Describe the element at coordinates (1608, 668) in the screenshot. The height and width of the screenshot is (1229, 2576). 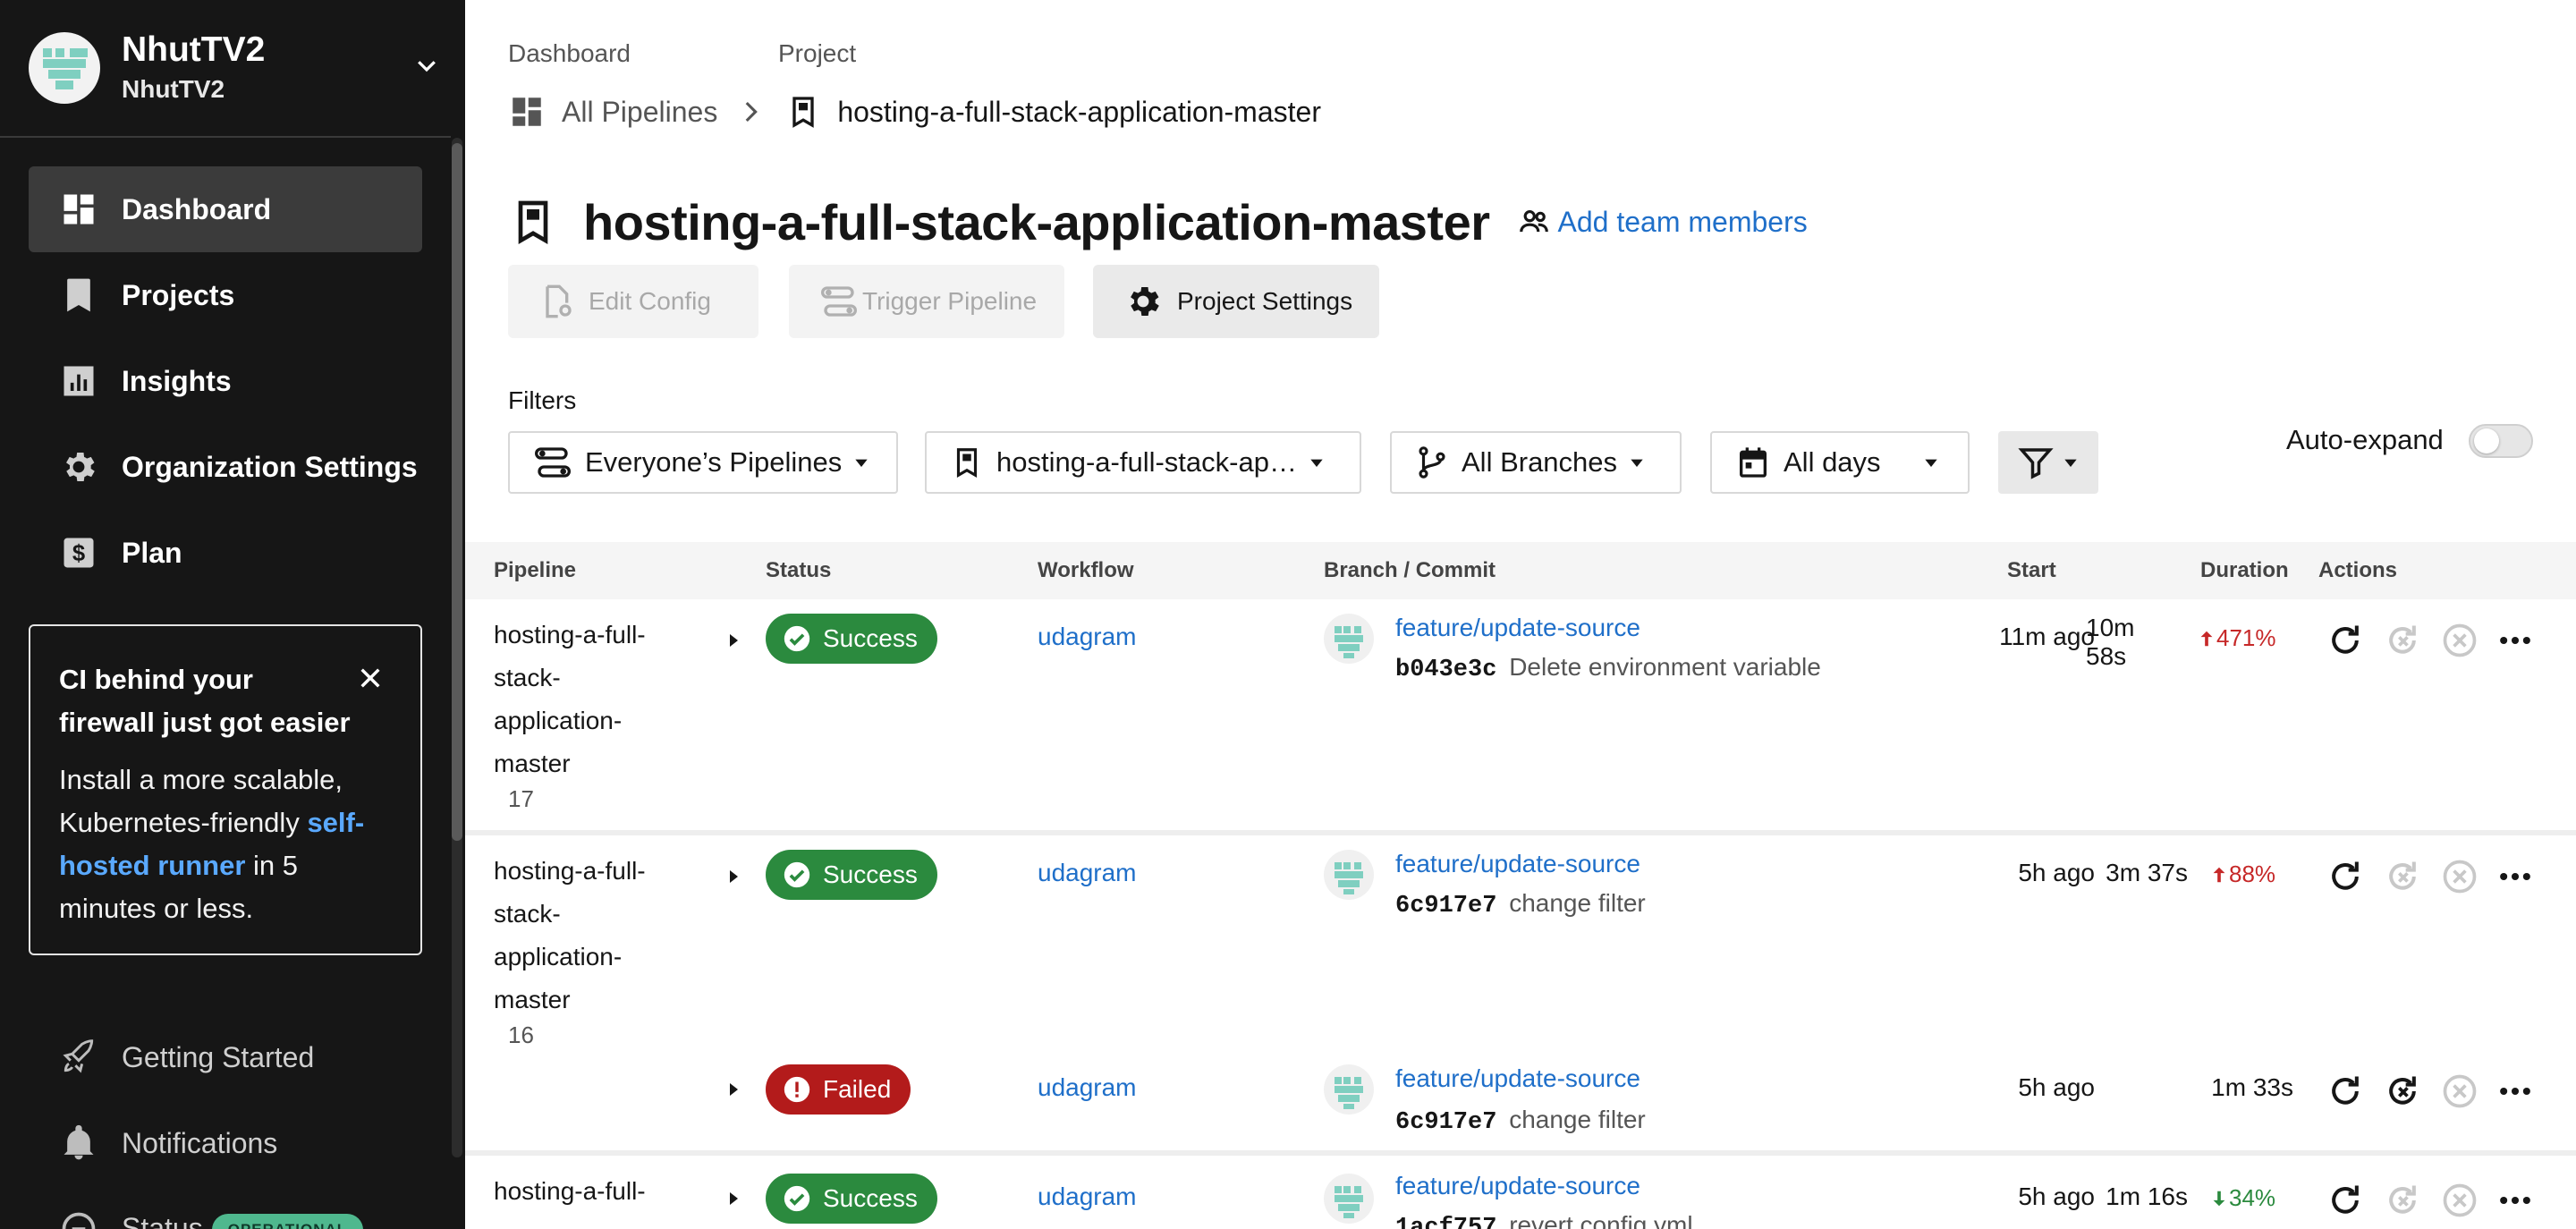
I see `commit-info: b043e3c Delete environment variable` at that location.